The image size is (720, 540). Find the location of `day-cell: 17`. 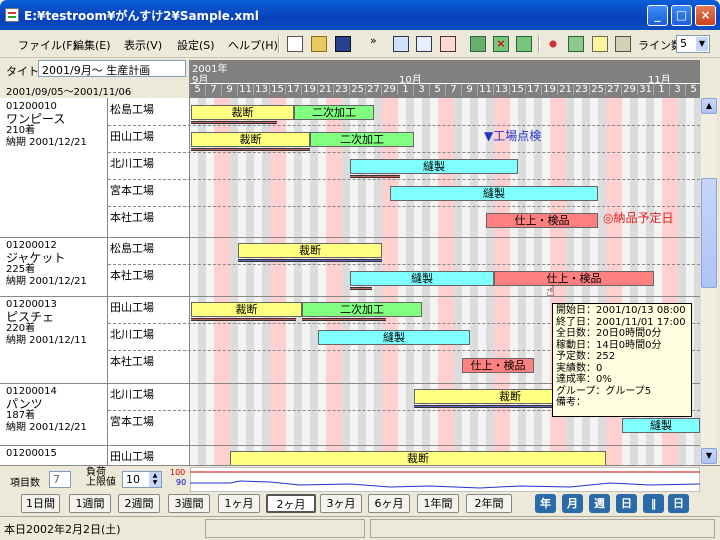

day-cell: 17 is located at coordinates (294, 89).